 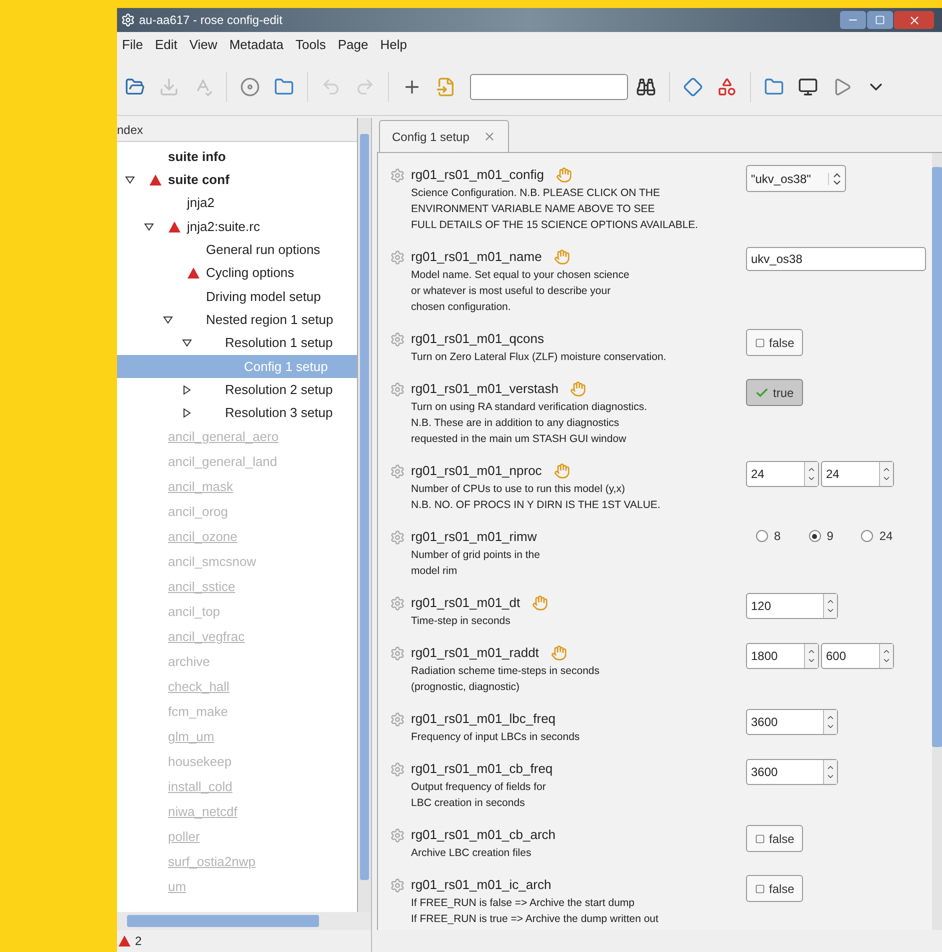 What do you see at coordinates (256, 45) in the screenshot?
I see `menu-item: Metadata` at bounding box center [256, 45].